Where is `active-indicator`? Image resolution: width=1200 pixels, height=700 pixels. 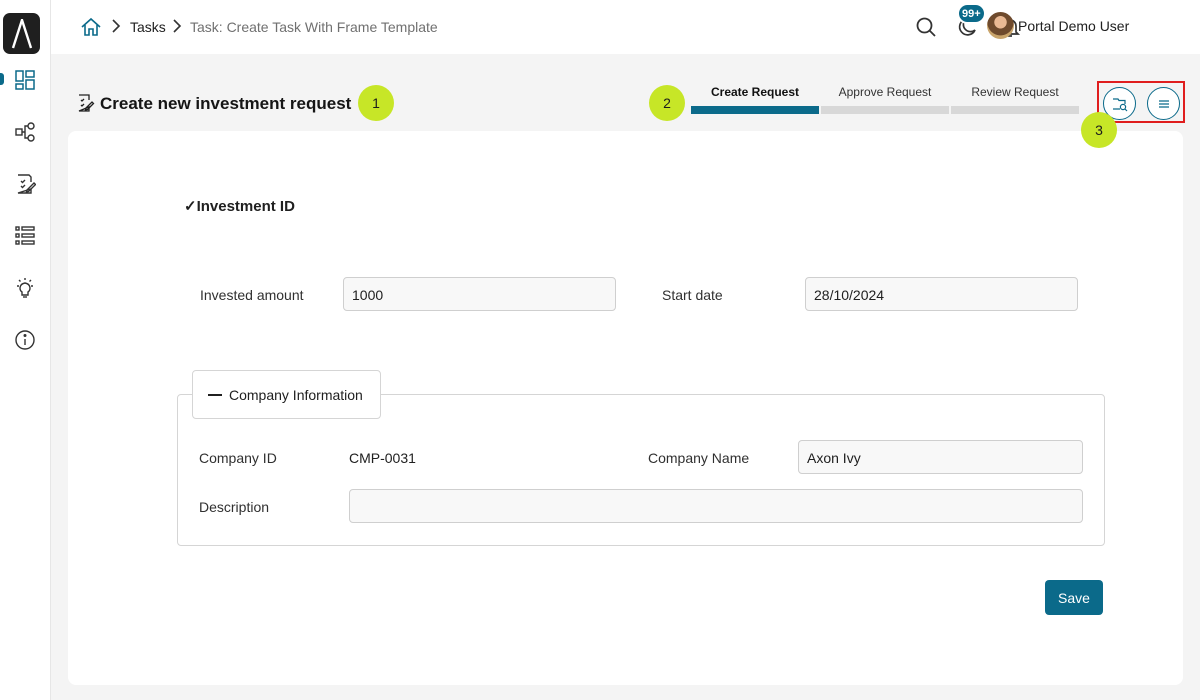 active-indicator is located at coordinates (2, 79).